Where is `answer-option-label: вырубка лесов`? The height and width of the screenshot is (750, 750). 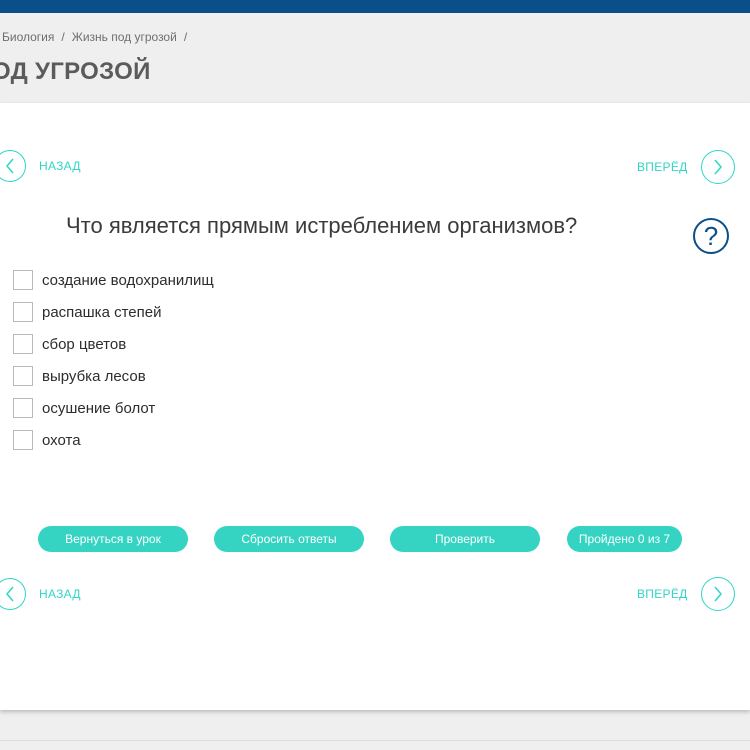
answer-option-label: вырубка лесов is located at coordinates (94, 376).